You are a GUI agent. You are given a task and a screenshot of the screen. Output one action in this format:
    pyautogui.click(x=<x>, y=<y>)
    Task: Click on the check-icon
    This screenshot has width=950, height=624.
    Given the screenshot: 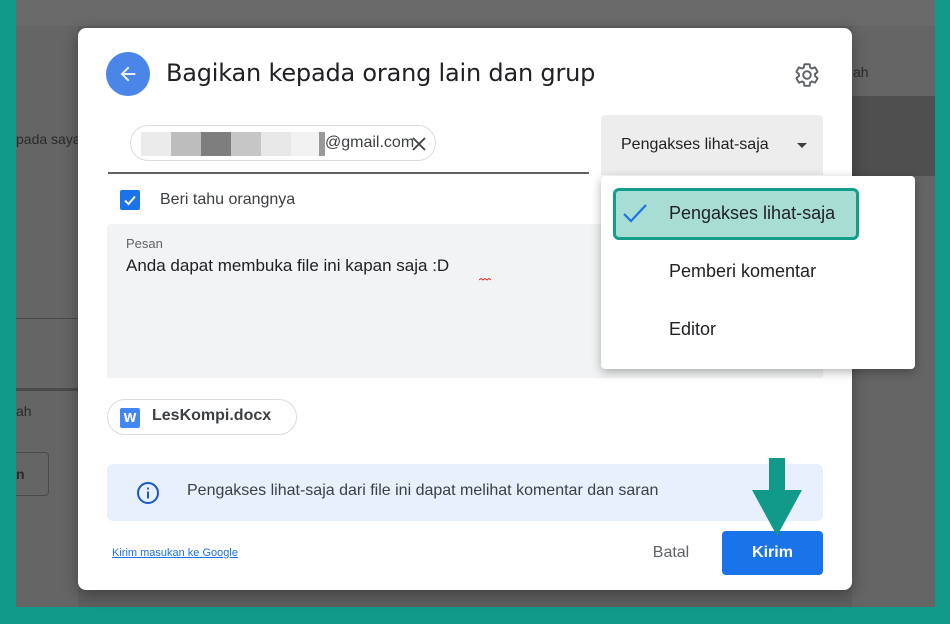 What is the action you would take?
    pyautogui.click(x=130, y=200)
    